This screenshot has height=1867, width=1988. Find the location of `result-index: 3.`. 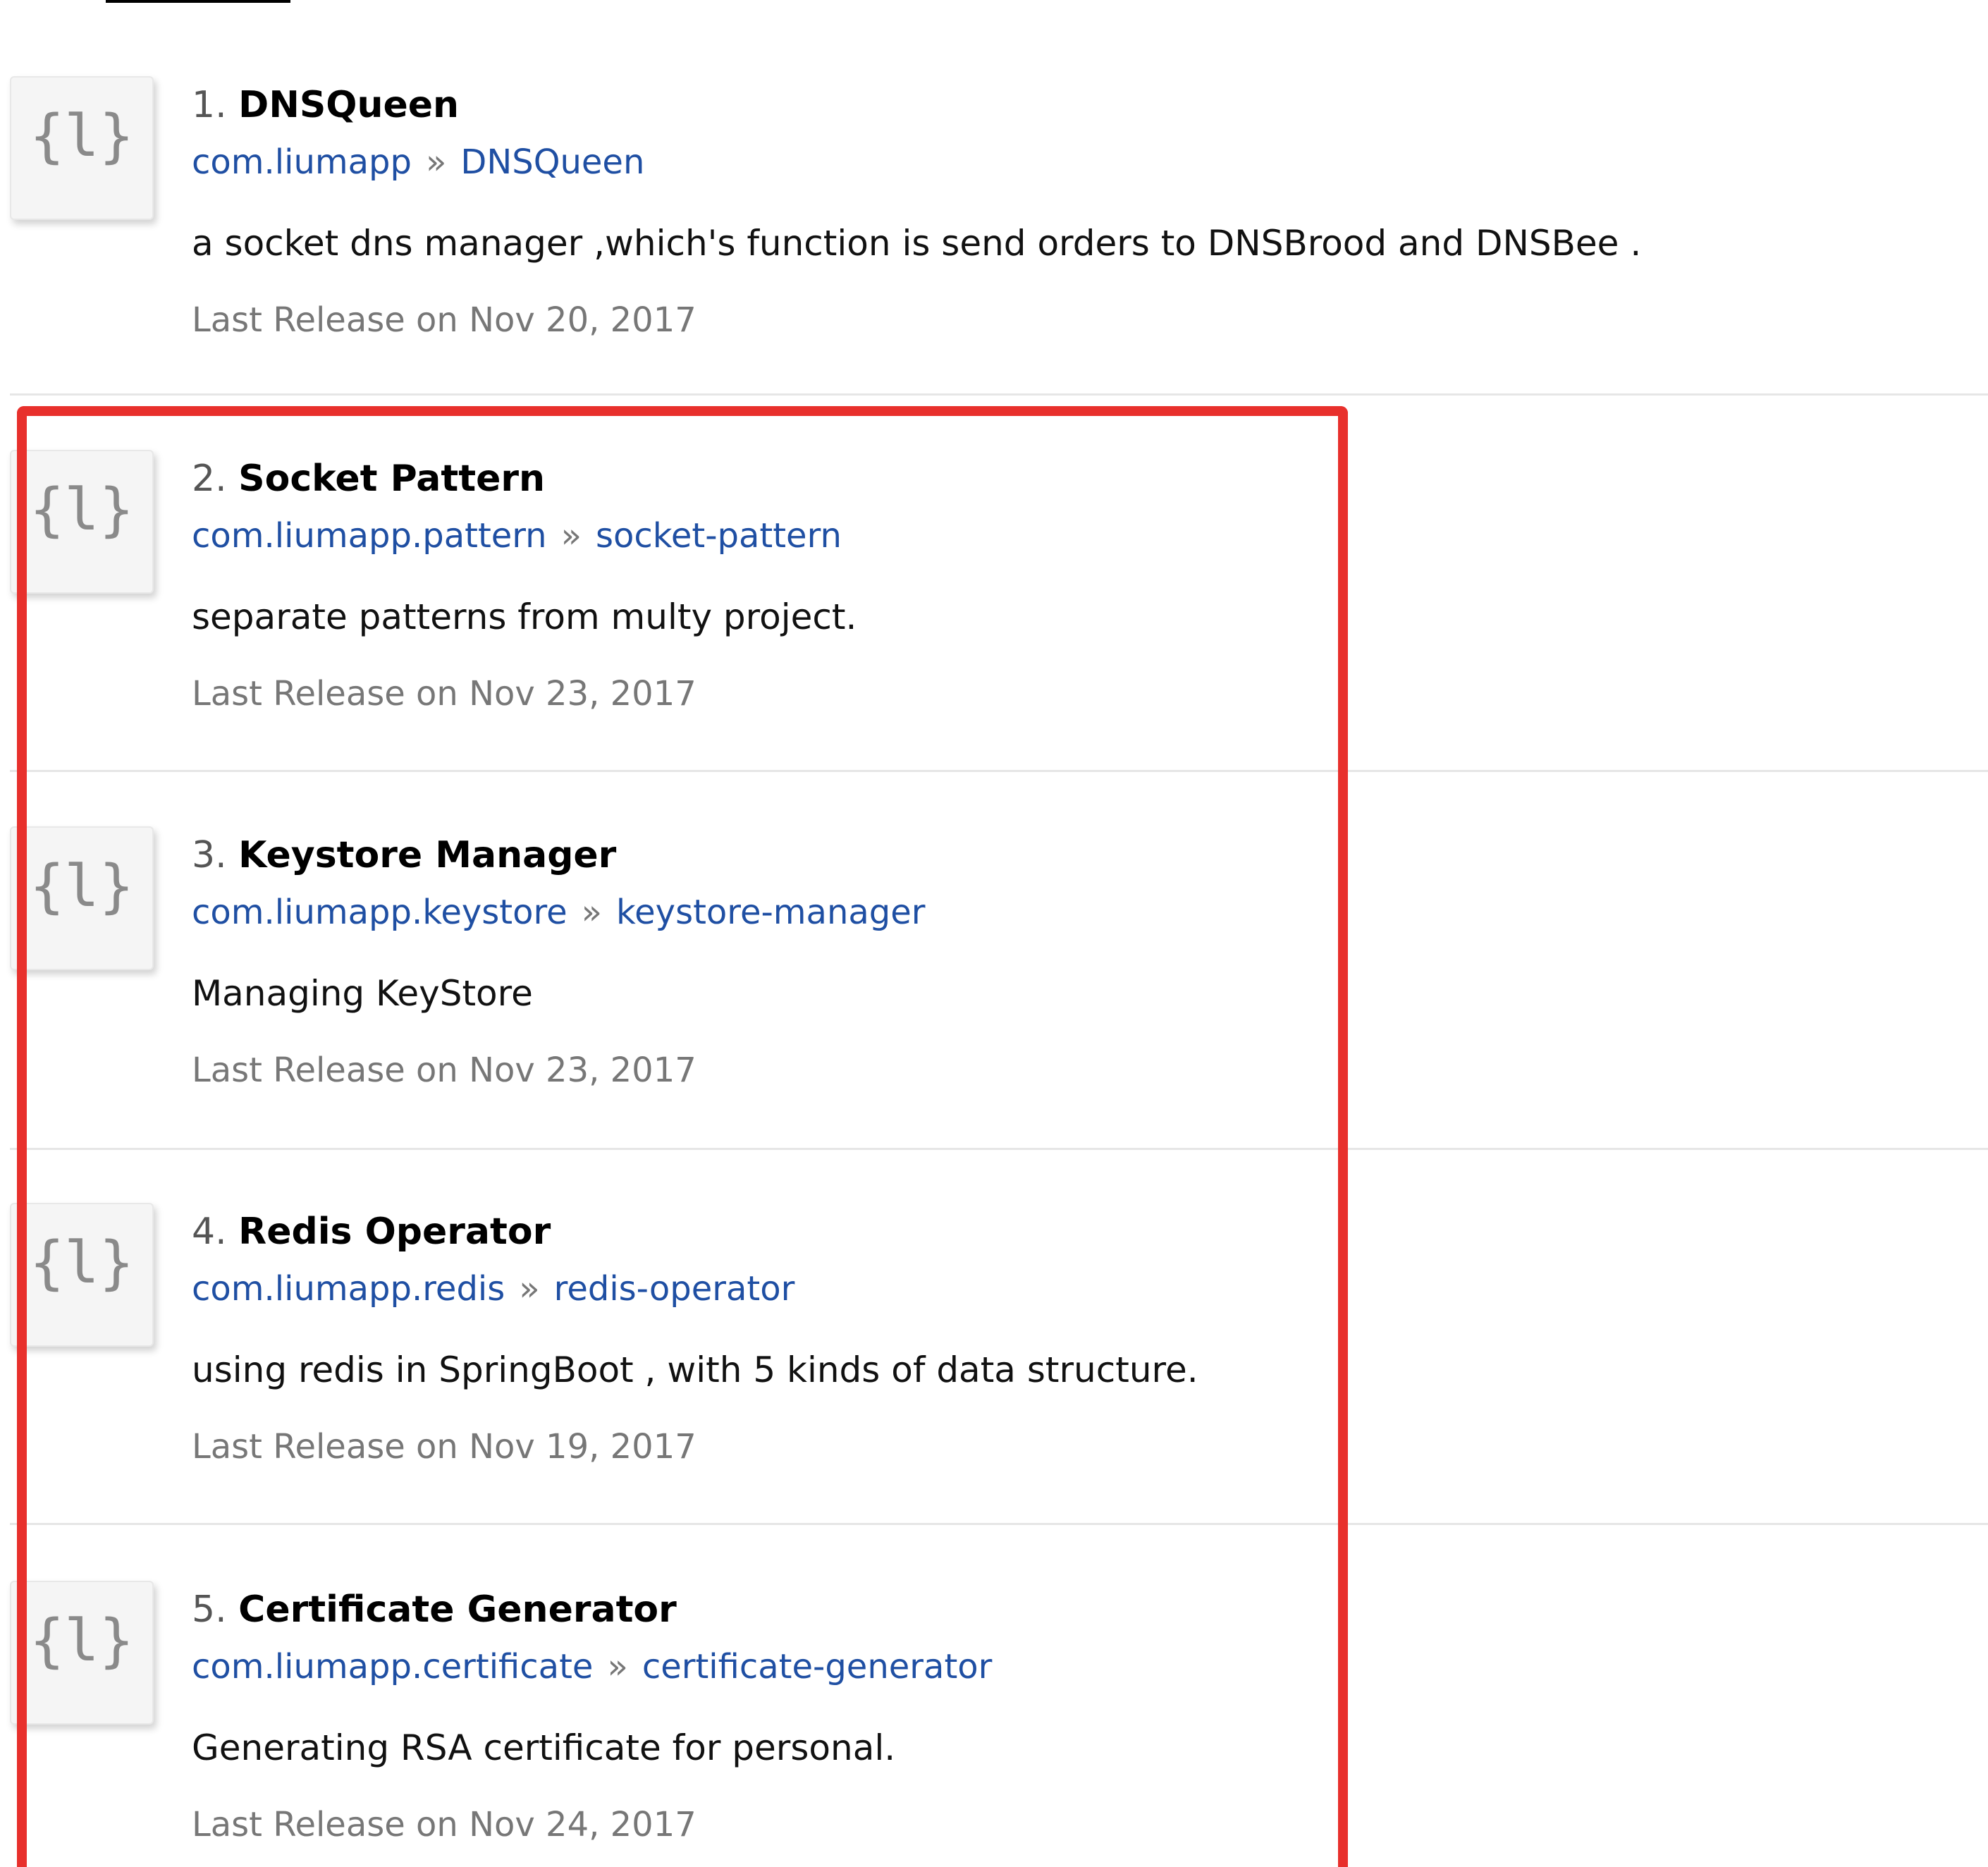

result-index: 3. is located at coordinates (210, 855).